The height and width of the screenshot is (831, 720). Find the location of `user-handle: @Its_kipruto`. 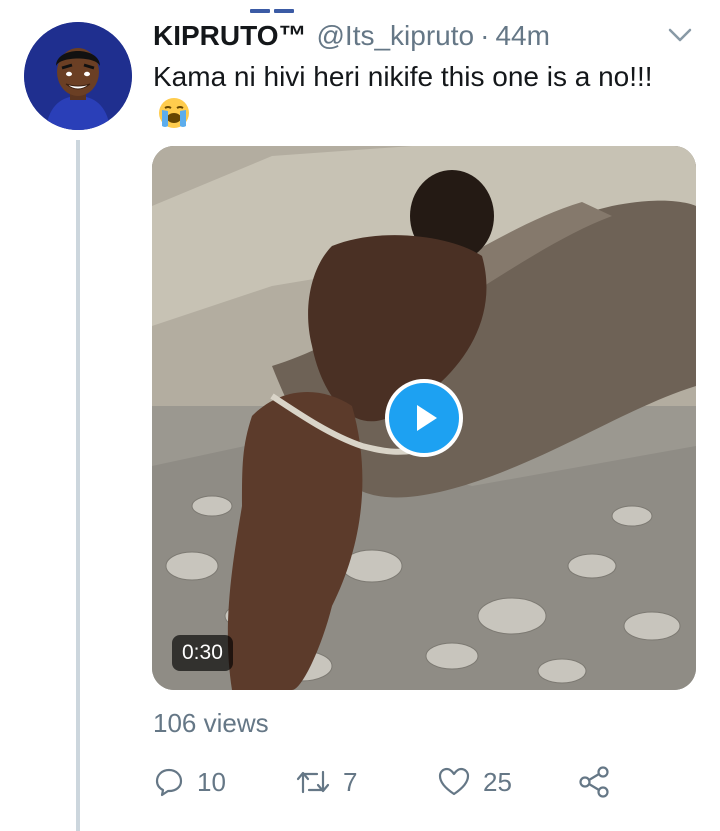

user-handle: @Its_kipruto is located at coordinates (396, 36).